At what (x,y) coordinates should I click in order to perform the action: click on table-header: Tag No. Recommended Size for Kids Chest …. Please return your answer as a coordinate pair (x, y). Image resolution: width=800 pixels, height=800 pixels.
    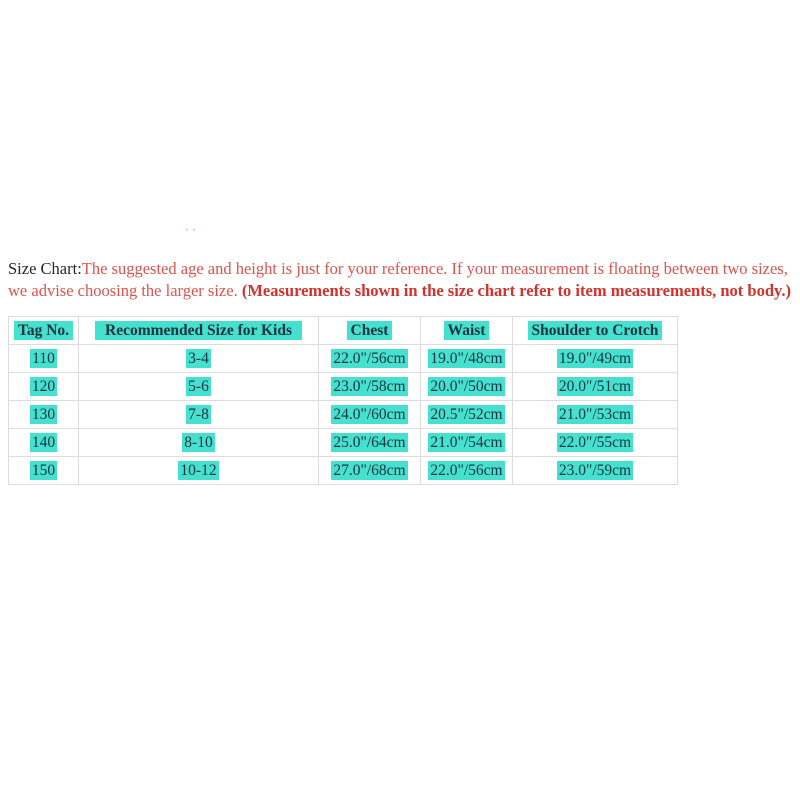
    Looking at the image, I should click on (343, 330).